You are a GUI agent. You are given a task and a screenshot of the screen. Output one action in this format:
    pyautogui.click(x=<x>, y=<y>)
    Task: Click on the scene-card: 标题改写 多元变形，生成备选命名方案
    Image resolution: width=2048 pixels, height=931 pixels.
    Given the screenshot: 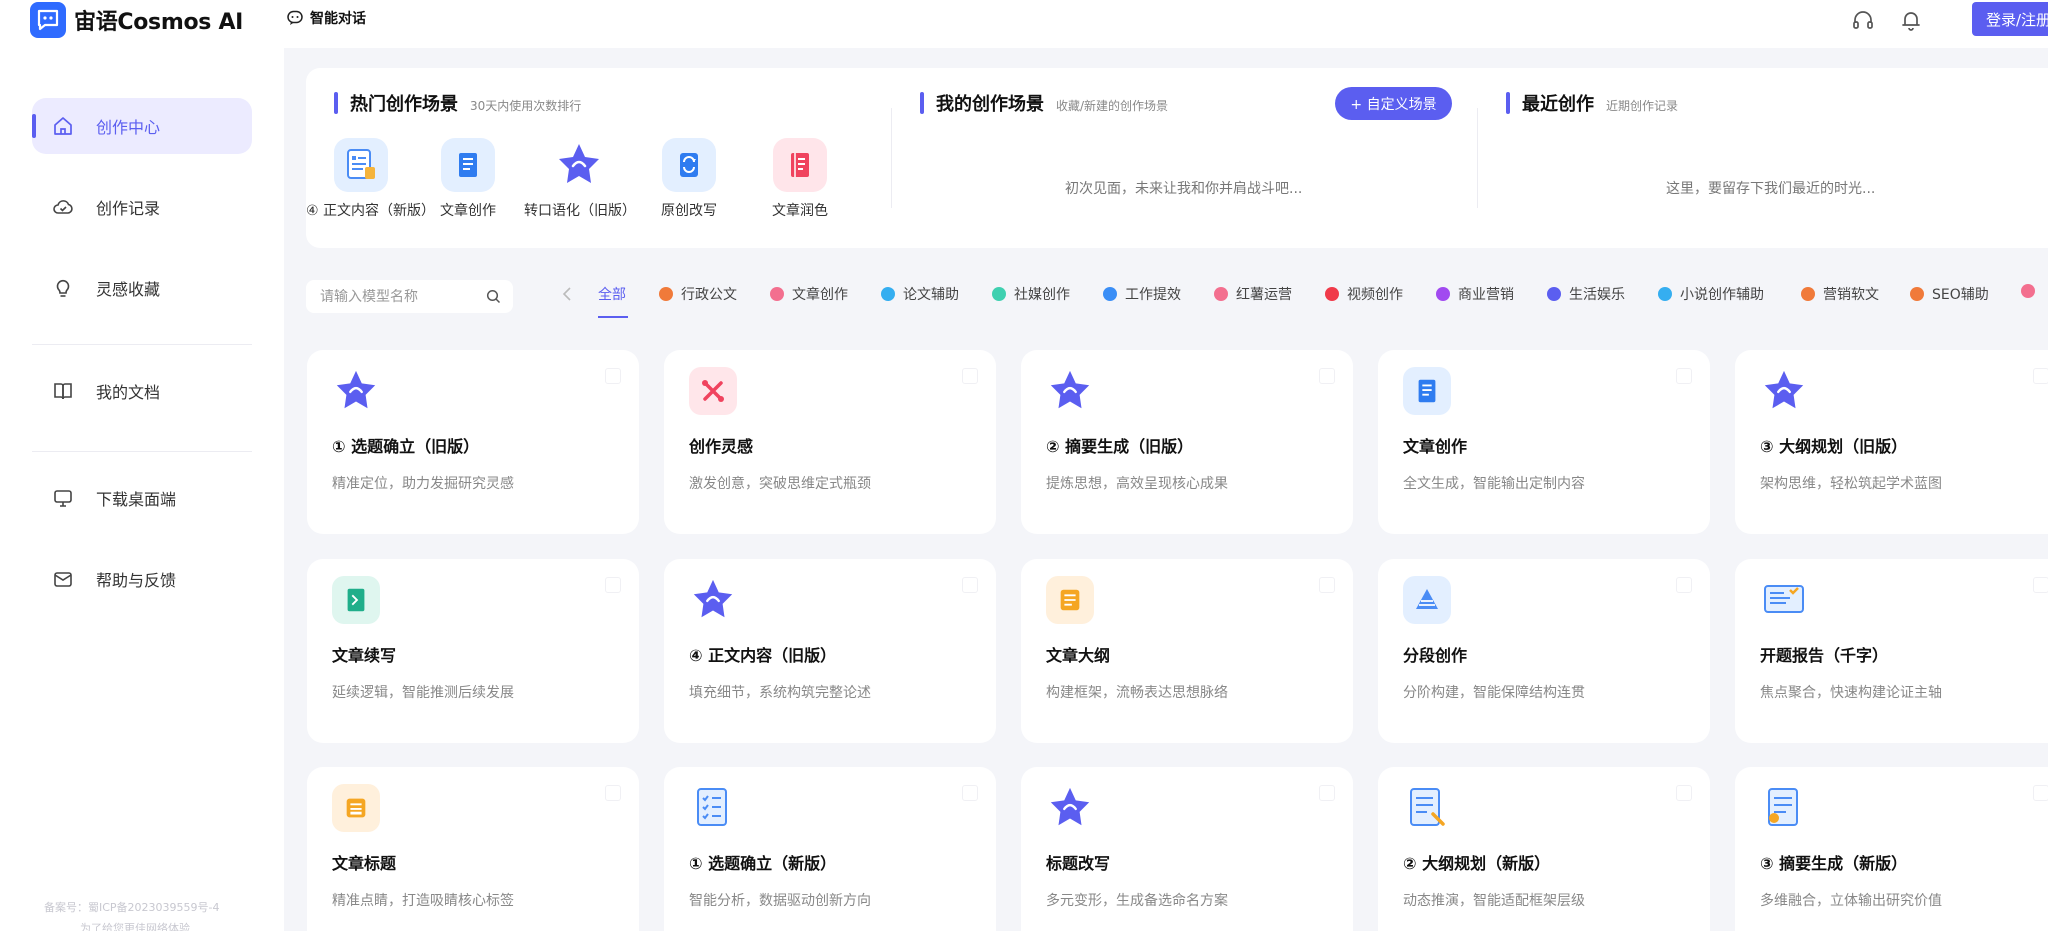 What is the action you would take?
    pyautogui.click(x=1187, y=849)
    